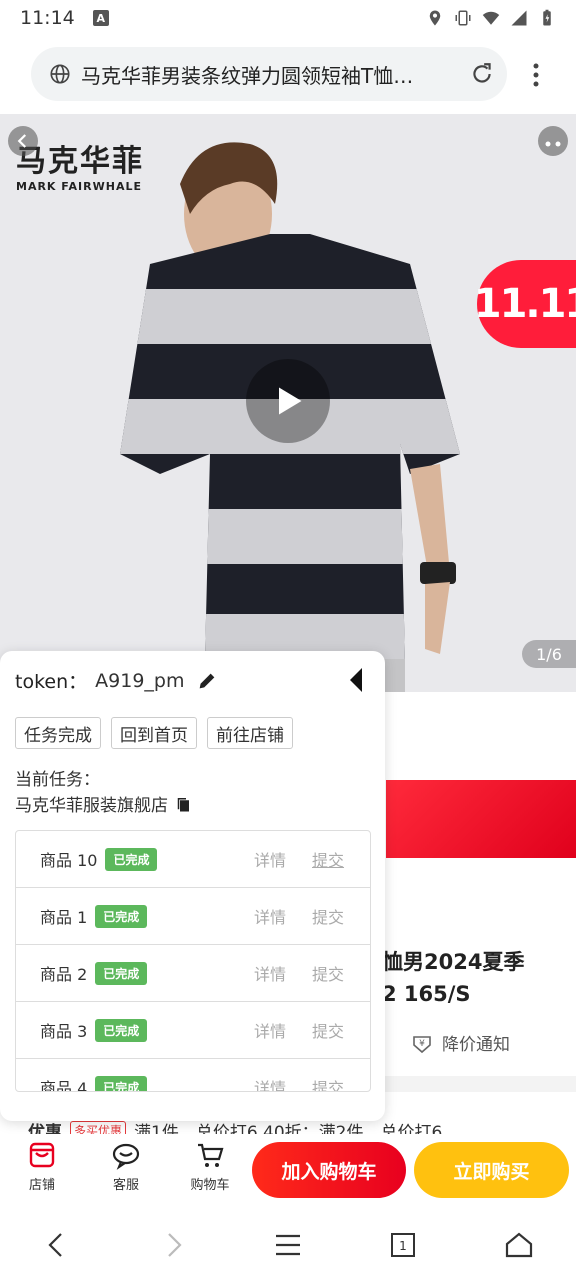 The image size is (576, 1280). I want to click on current-task-label: 当前任务：, so click(57, 780).